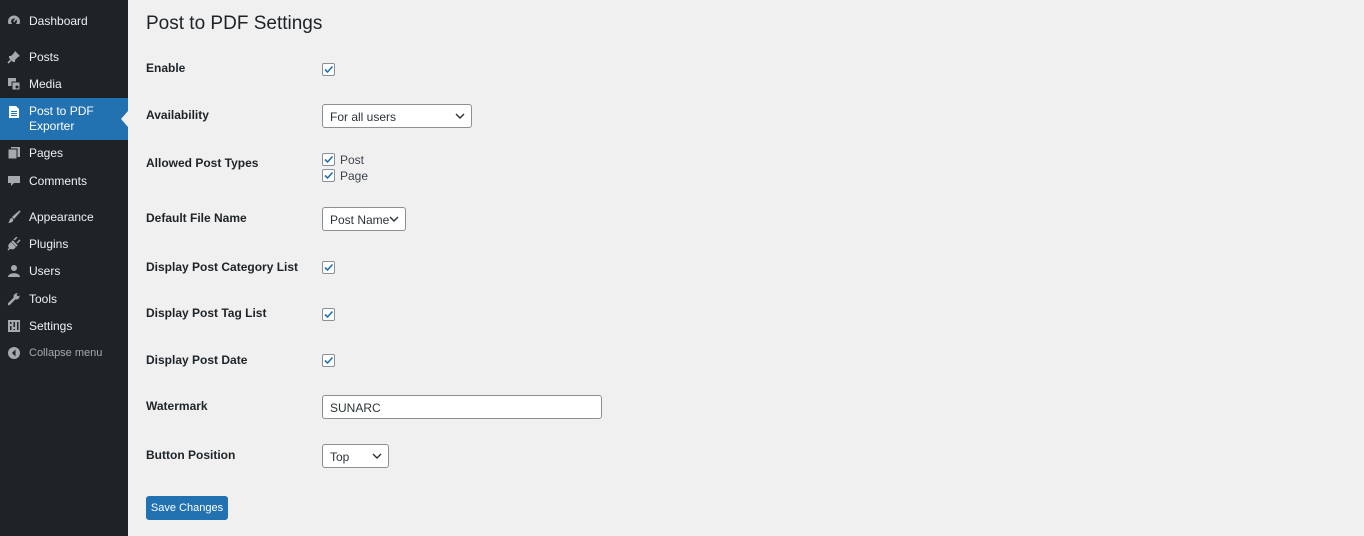 Image resolution: width=1364 pixels, height=536 pixels. What do you see at coordinates (340, 457) in the screenshot?
I see `button-position-value: Top` at bounding box center [340, 457].